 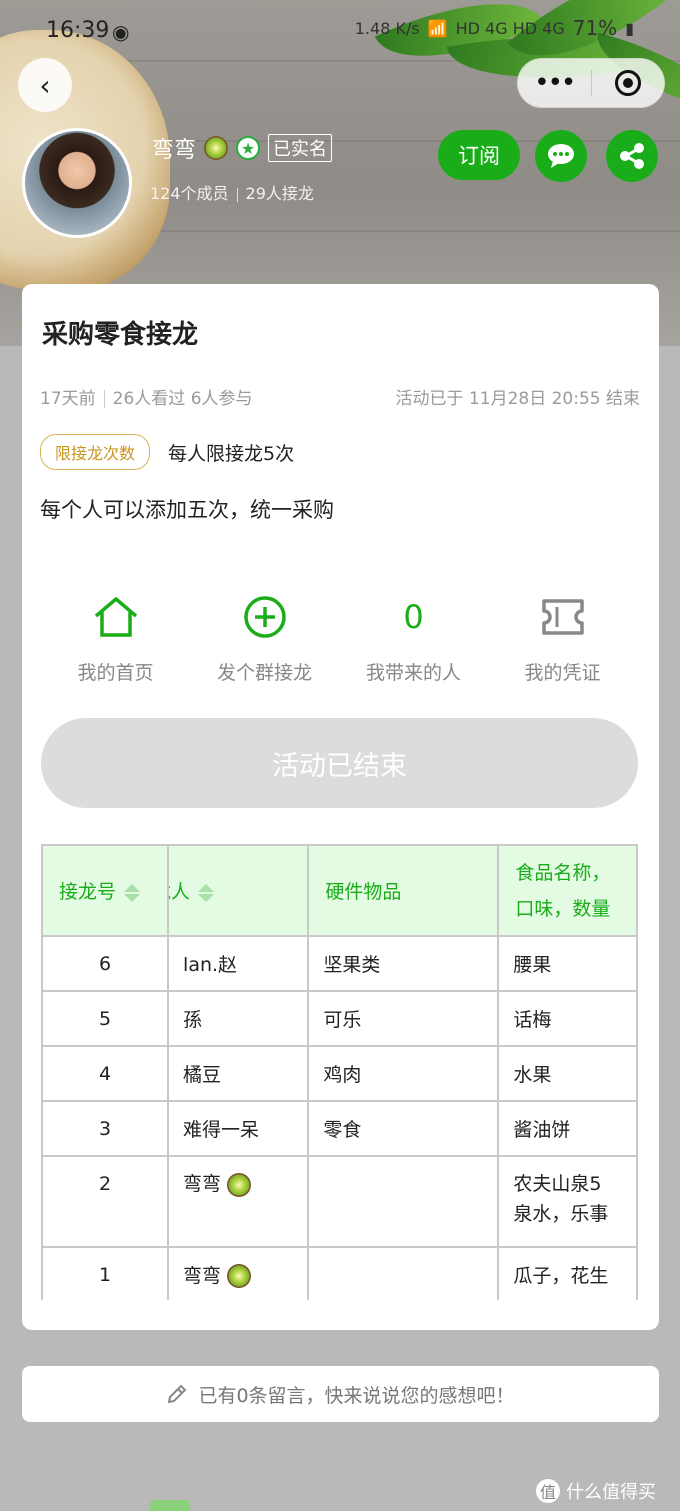 What do you see at coordinates (189, 193) in the screenshot?
I see `members-count: 124个成员` at bounding box center [189, 193].